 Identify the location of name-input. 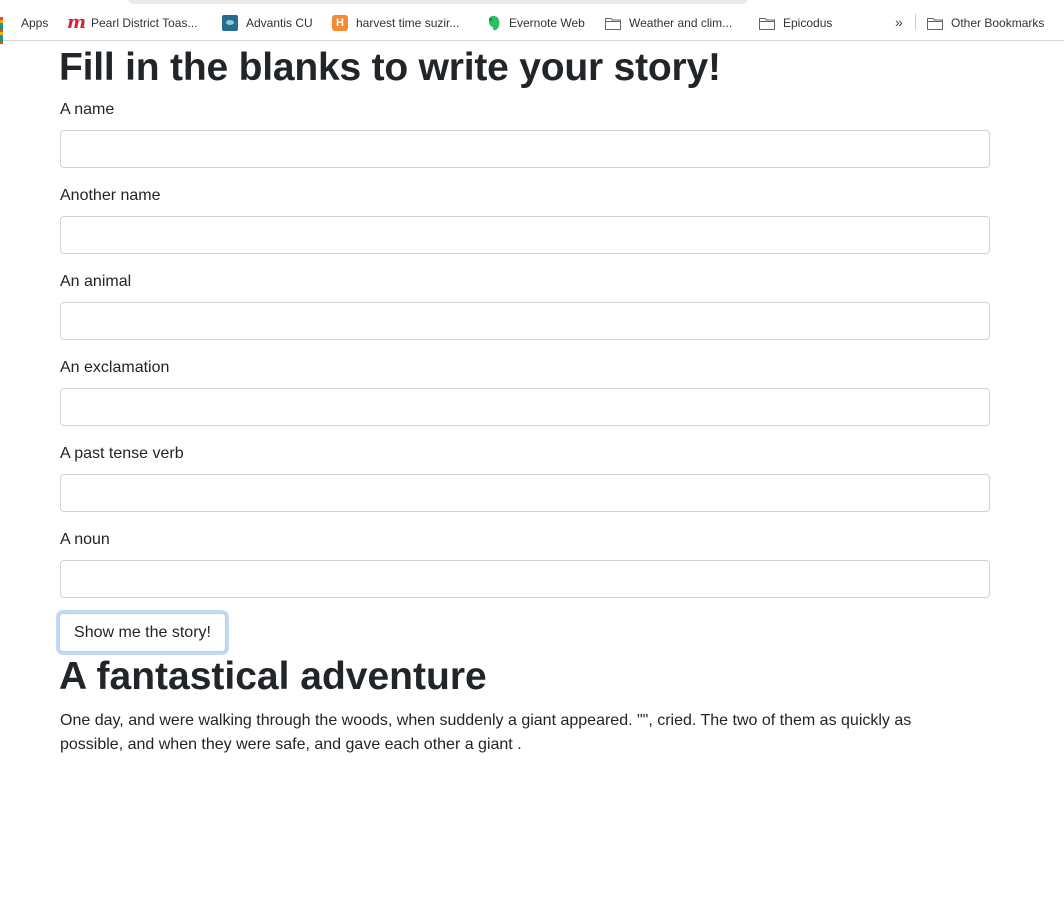
(525, 149).